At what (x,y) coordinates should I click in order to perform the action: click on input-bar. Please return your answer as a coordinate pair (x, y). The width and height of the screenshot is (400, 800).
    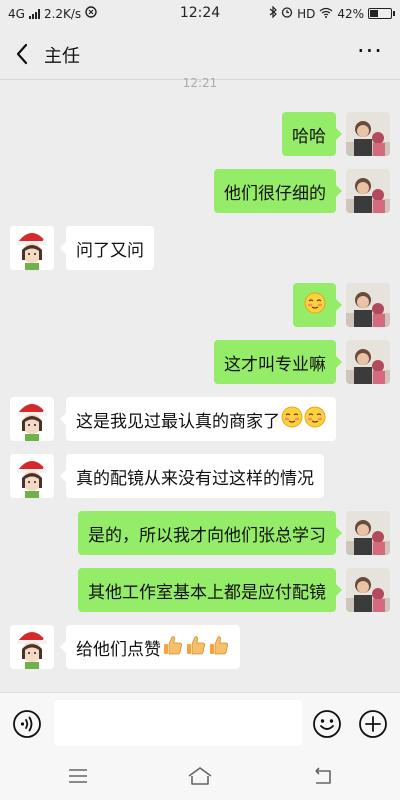
    Looking at the image, I should click on (200, 722).